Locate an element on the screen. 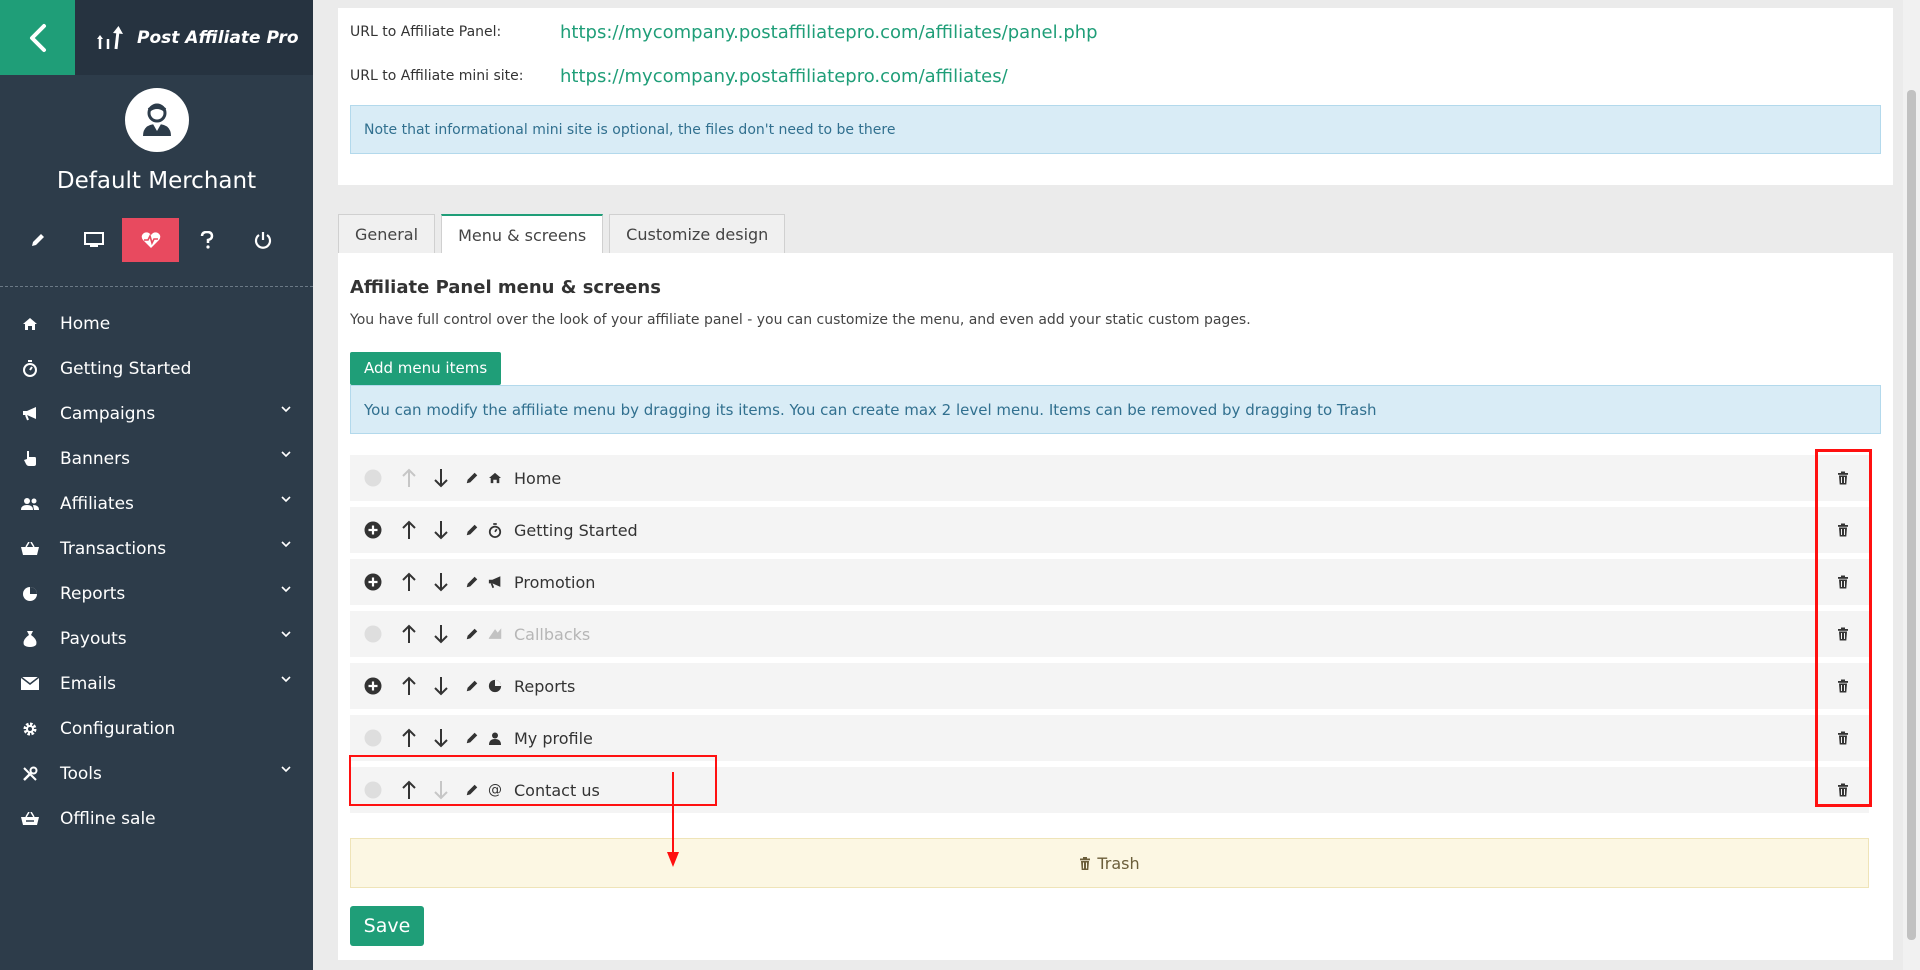 The image size is (1920, 970). sidebar-item-label: Home is located at coordinates (85, 323).